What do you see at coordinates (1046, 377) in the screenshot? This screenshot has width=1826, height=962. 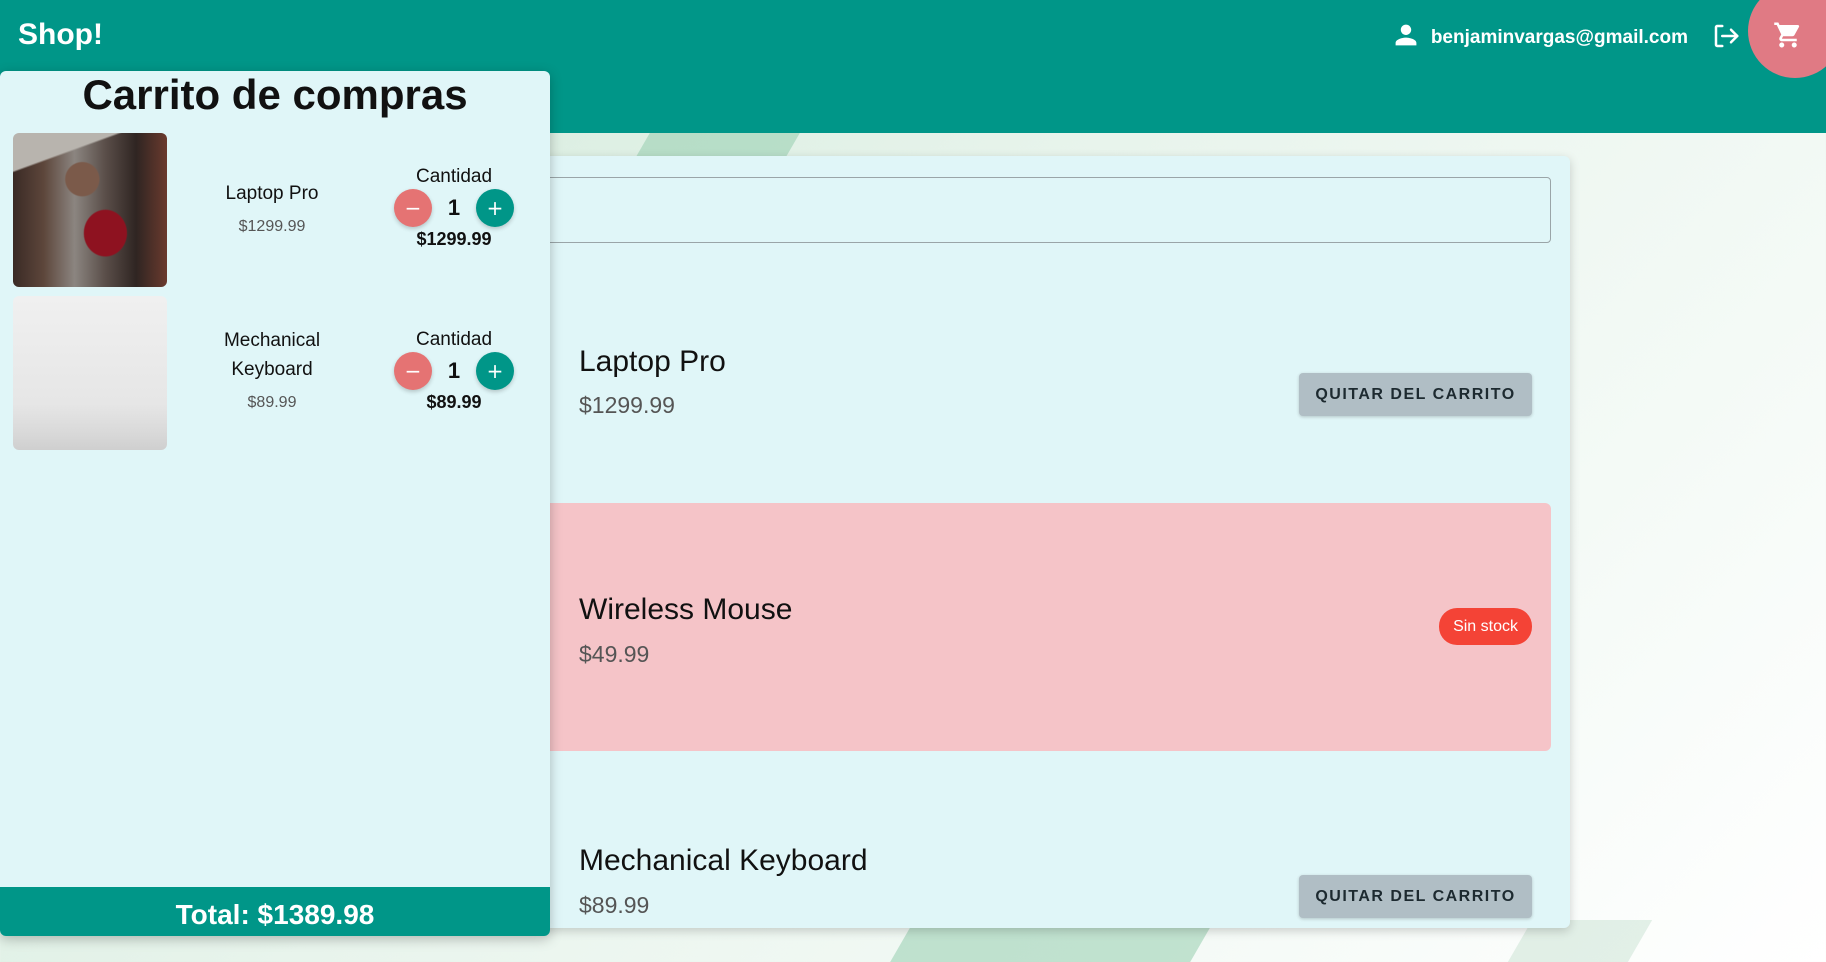 I see `product-card-laptop-pro: Laptop Pro $1299.99 QUITAR DEL CARRITO` at bounding box center [1046, 377].